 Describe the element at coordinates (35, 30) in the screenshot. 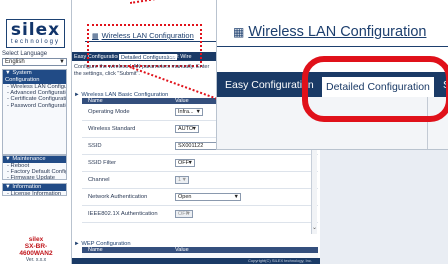

I see `logo-word: silex` at that location.